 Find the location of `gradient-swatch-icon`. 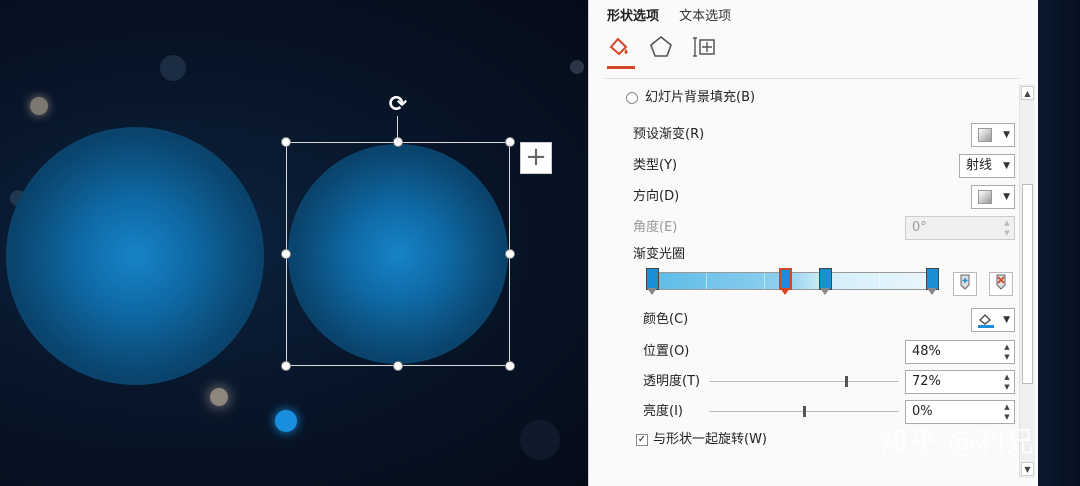

gradient-swatch-icon is located at coordinates (985, 135).